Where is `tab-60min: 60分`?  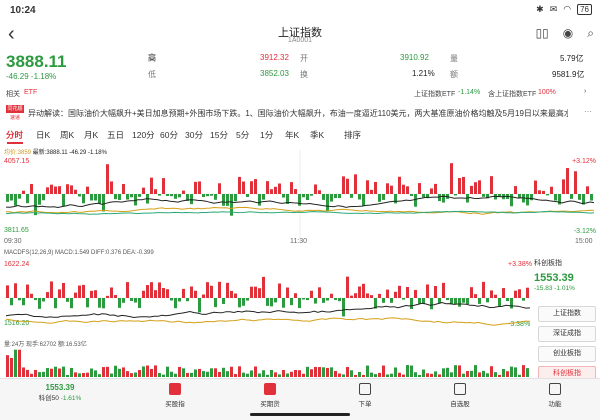
tab-60min: 60分 is located at coordinates (169, 135).